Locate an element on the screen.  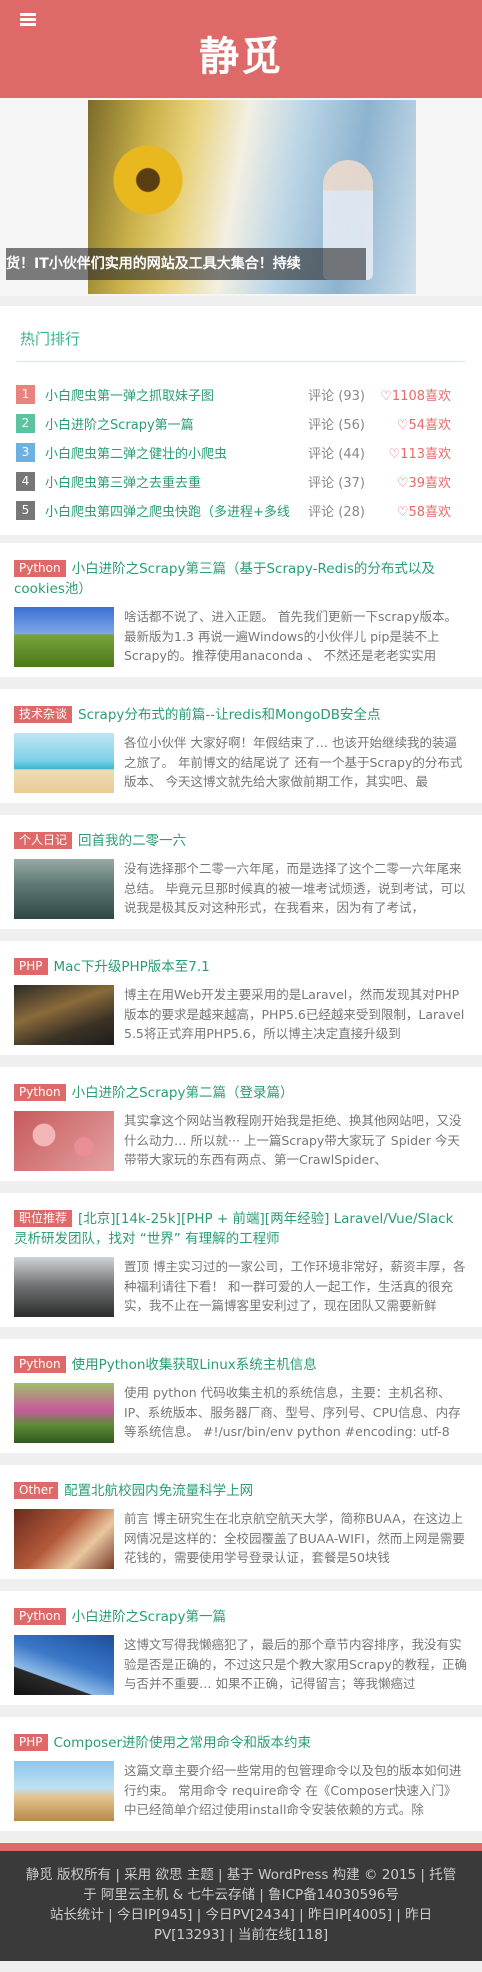
hot-ranking-item: 4 小白爬虫第三弹之去重去重 评论 (37) ♡39喜欢 is located at coordinates (241, 481).